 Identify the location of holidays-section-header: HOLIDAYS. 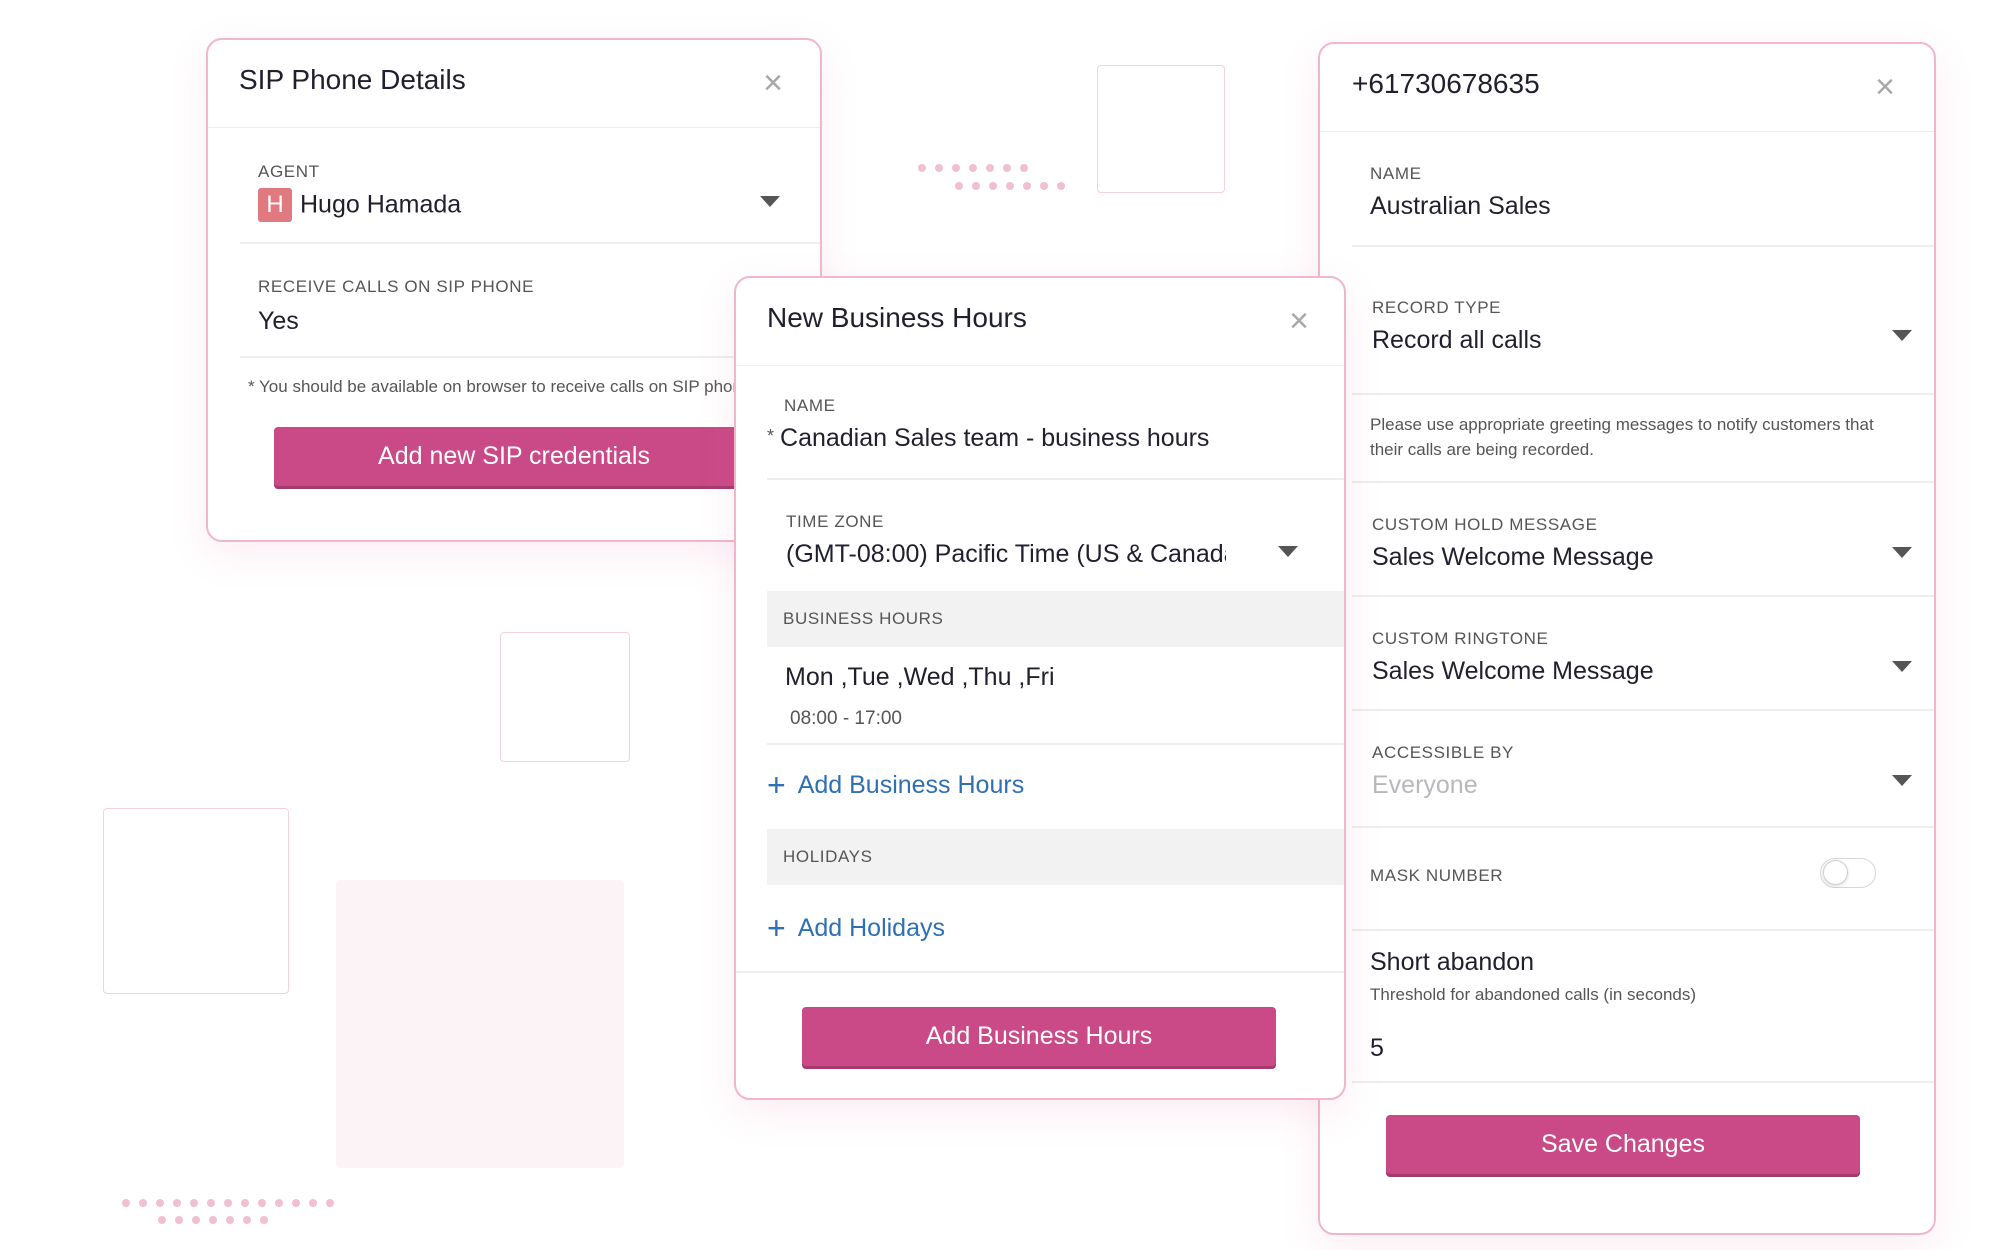
(1055, 857).